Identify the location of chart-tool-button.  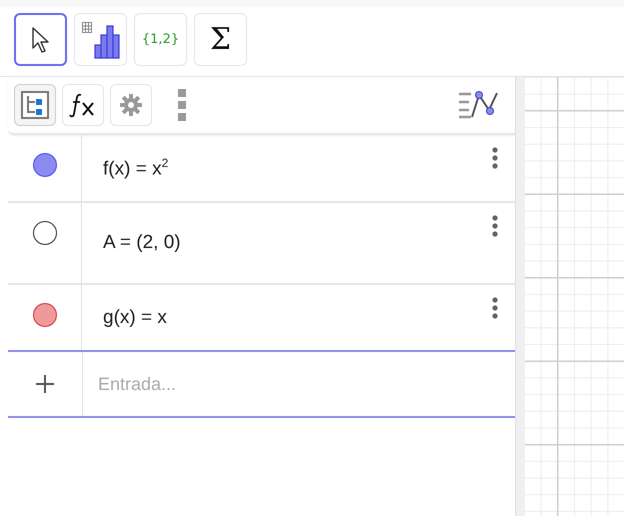
(100, 39).